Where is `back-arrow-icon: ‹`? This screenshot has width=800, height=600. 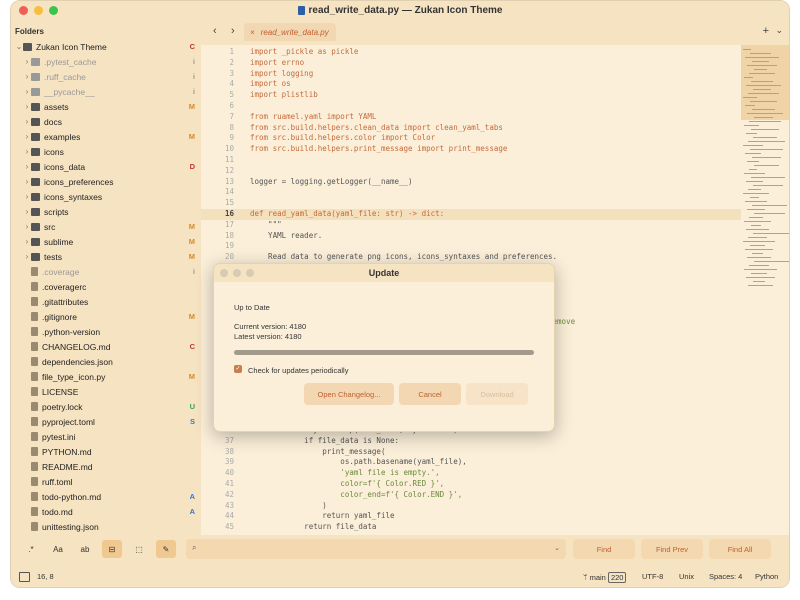
back-arrow-icon: ‹ is located at coordinates (215, 31).